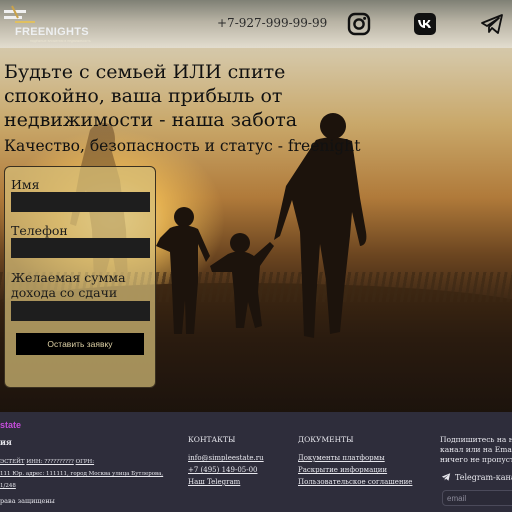 The width and height of the screenshot is (512, 512). I want to click on instagram-icon, so click(359, 24).